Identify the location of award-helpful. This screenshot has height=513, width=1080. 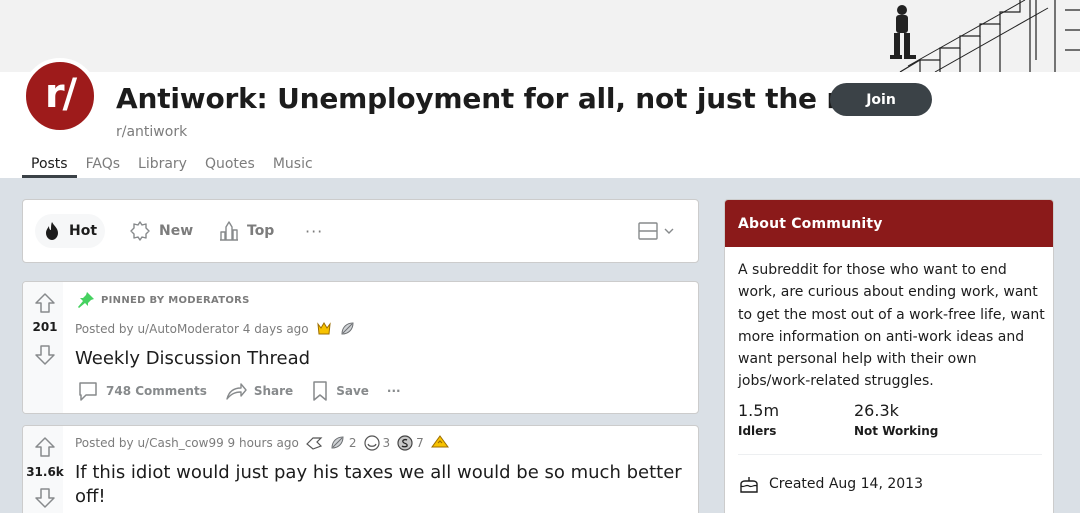
(314, 443).